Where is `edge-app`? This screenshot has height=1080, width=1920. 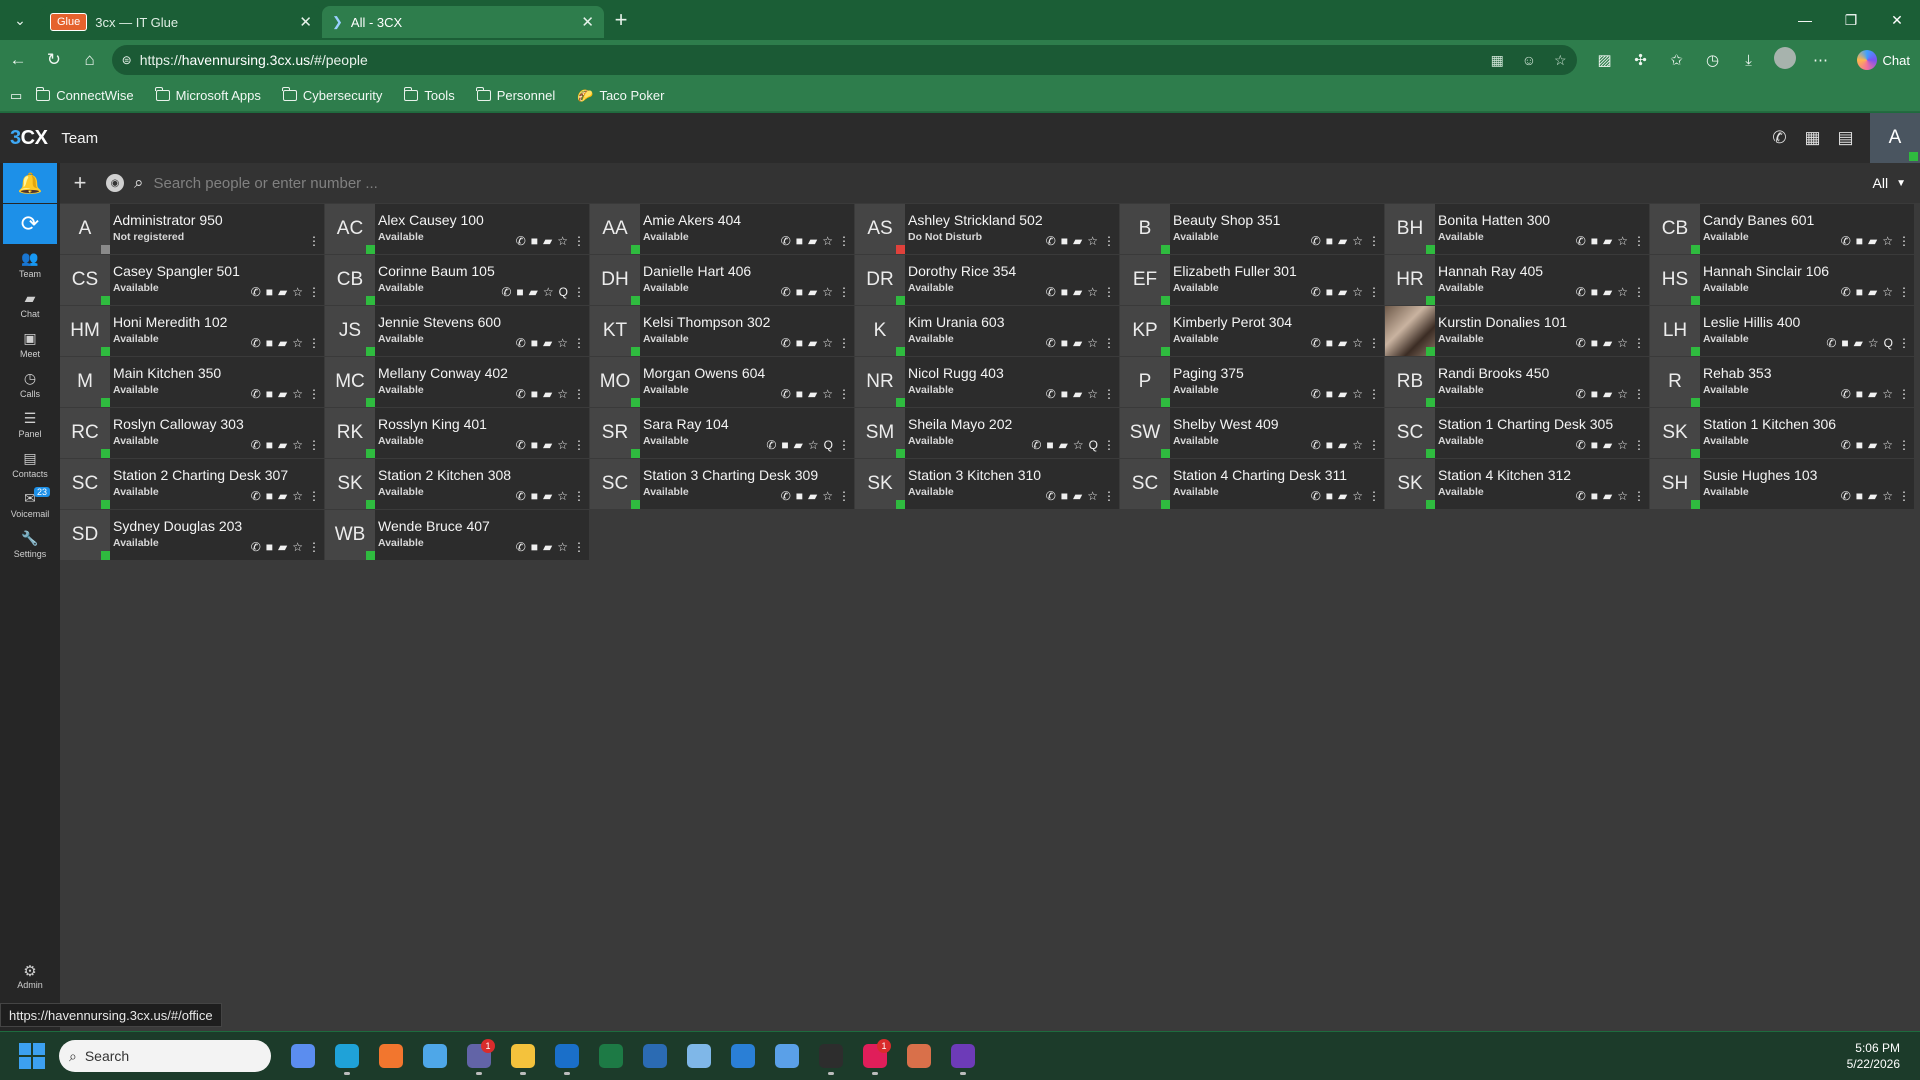 edge-app is located at coordinates (347, 1056).